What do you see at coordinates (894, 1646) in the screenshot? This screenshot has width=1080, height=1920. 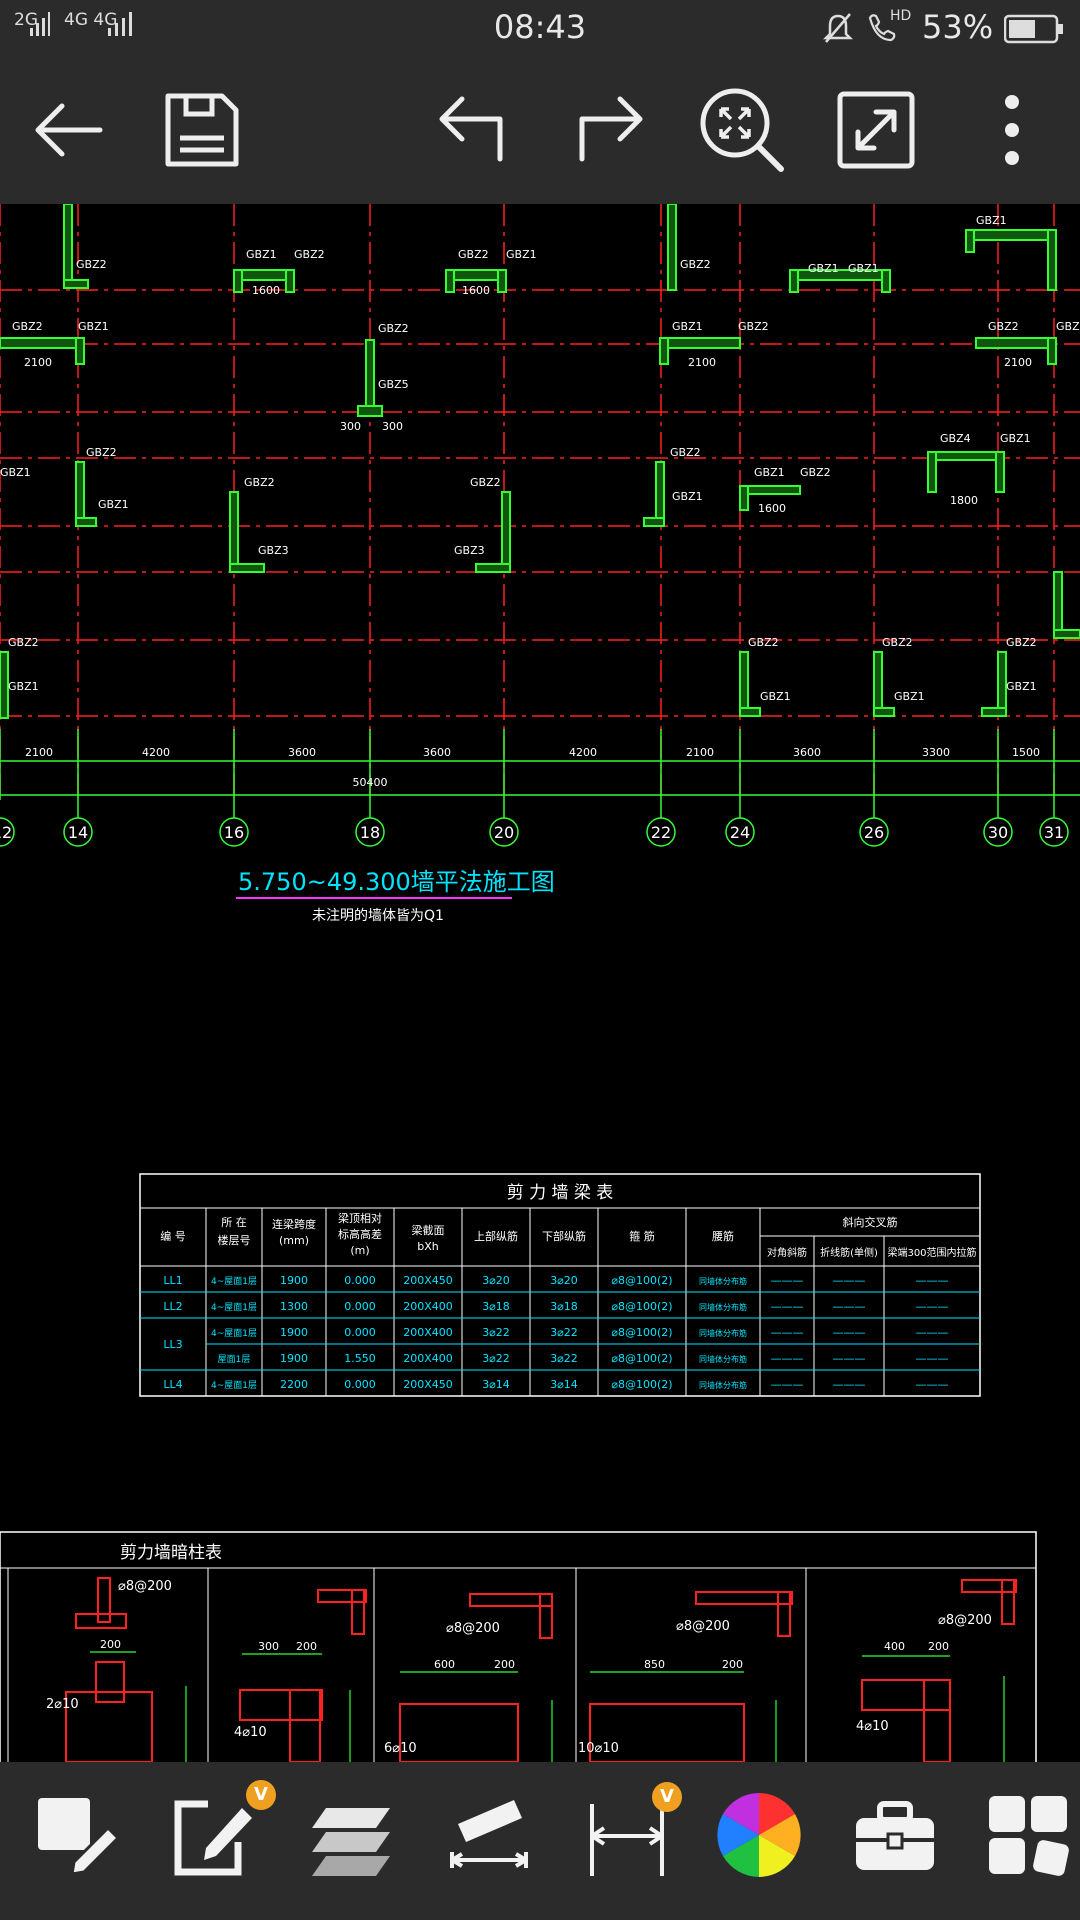 I see `dim-label: 400` at bounding box center [894, 1646].